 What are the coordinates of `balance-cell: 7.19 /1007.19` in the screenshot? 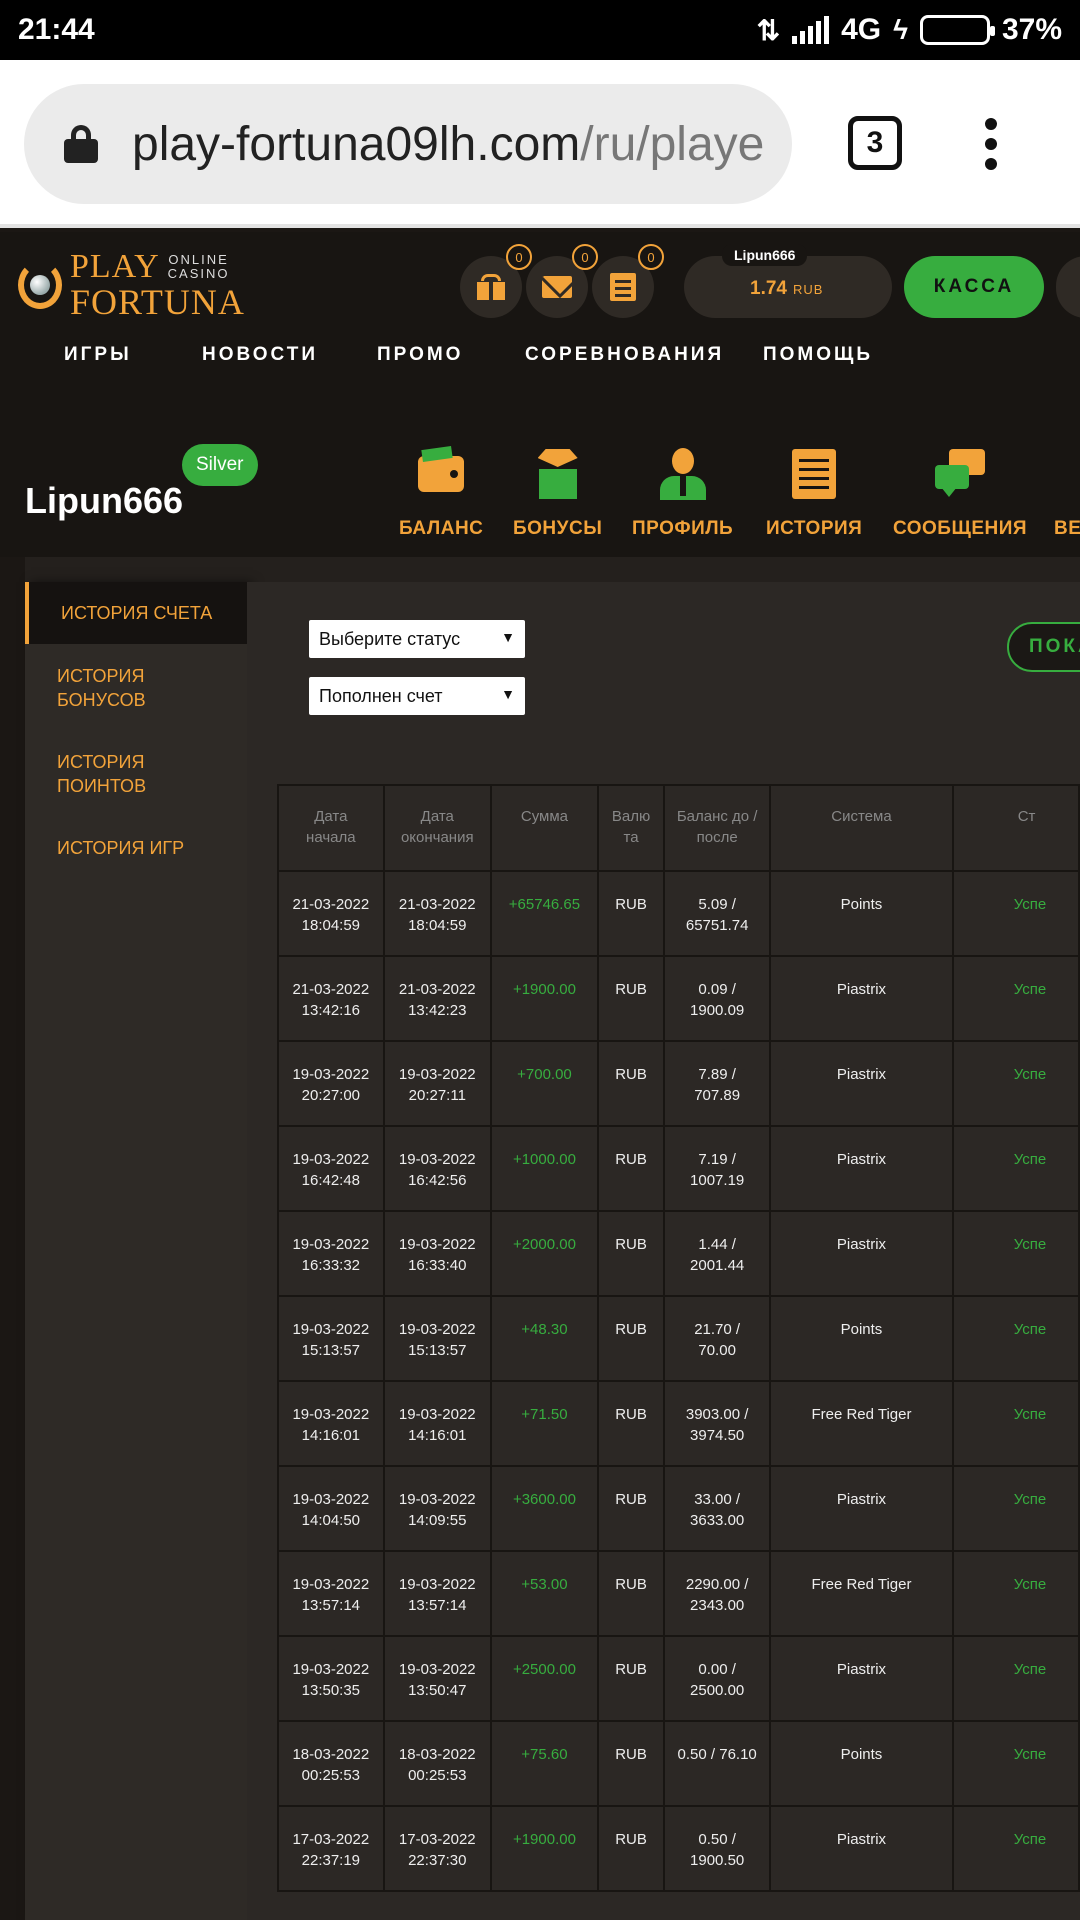 It's located at (717, 1168).